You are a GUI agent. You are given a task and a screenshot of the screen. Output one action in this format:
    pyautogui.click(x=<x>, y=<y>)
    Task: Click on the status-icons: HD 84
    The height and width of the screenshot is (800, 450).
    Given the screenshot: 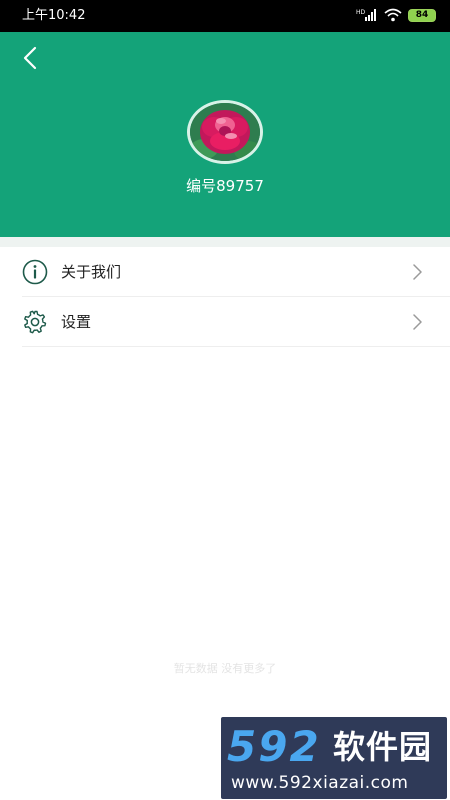 What is the action you would take?
    pyautogui.click(x=396, y=15)
    